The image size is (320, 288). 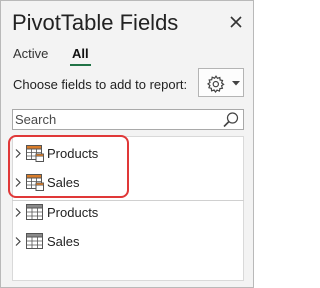 What do you see at coordinates (80, 65) in the screenshot?
I see `tab-selected-indicator` at bounding box center [80, 65].